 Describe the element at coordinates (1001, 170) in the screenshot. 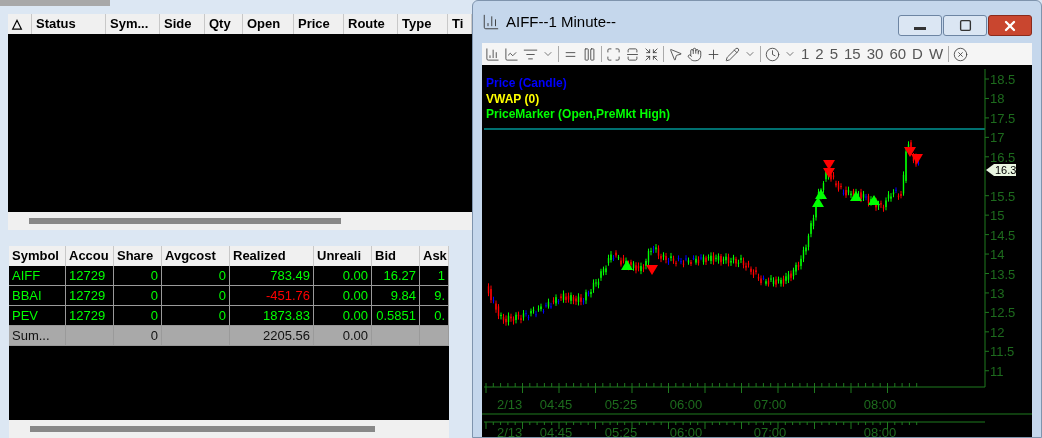

I see `last-price-tag: 16.3` at that location.